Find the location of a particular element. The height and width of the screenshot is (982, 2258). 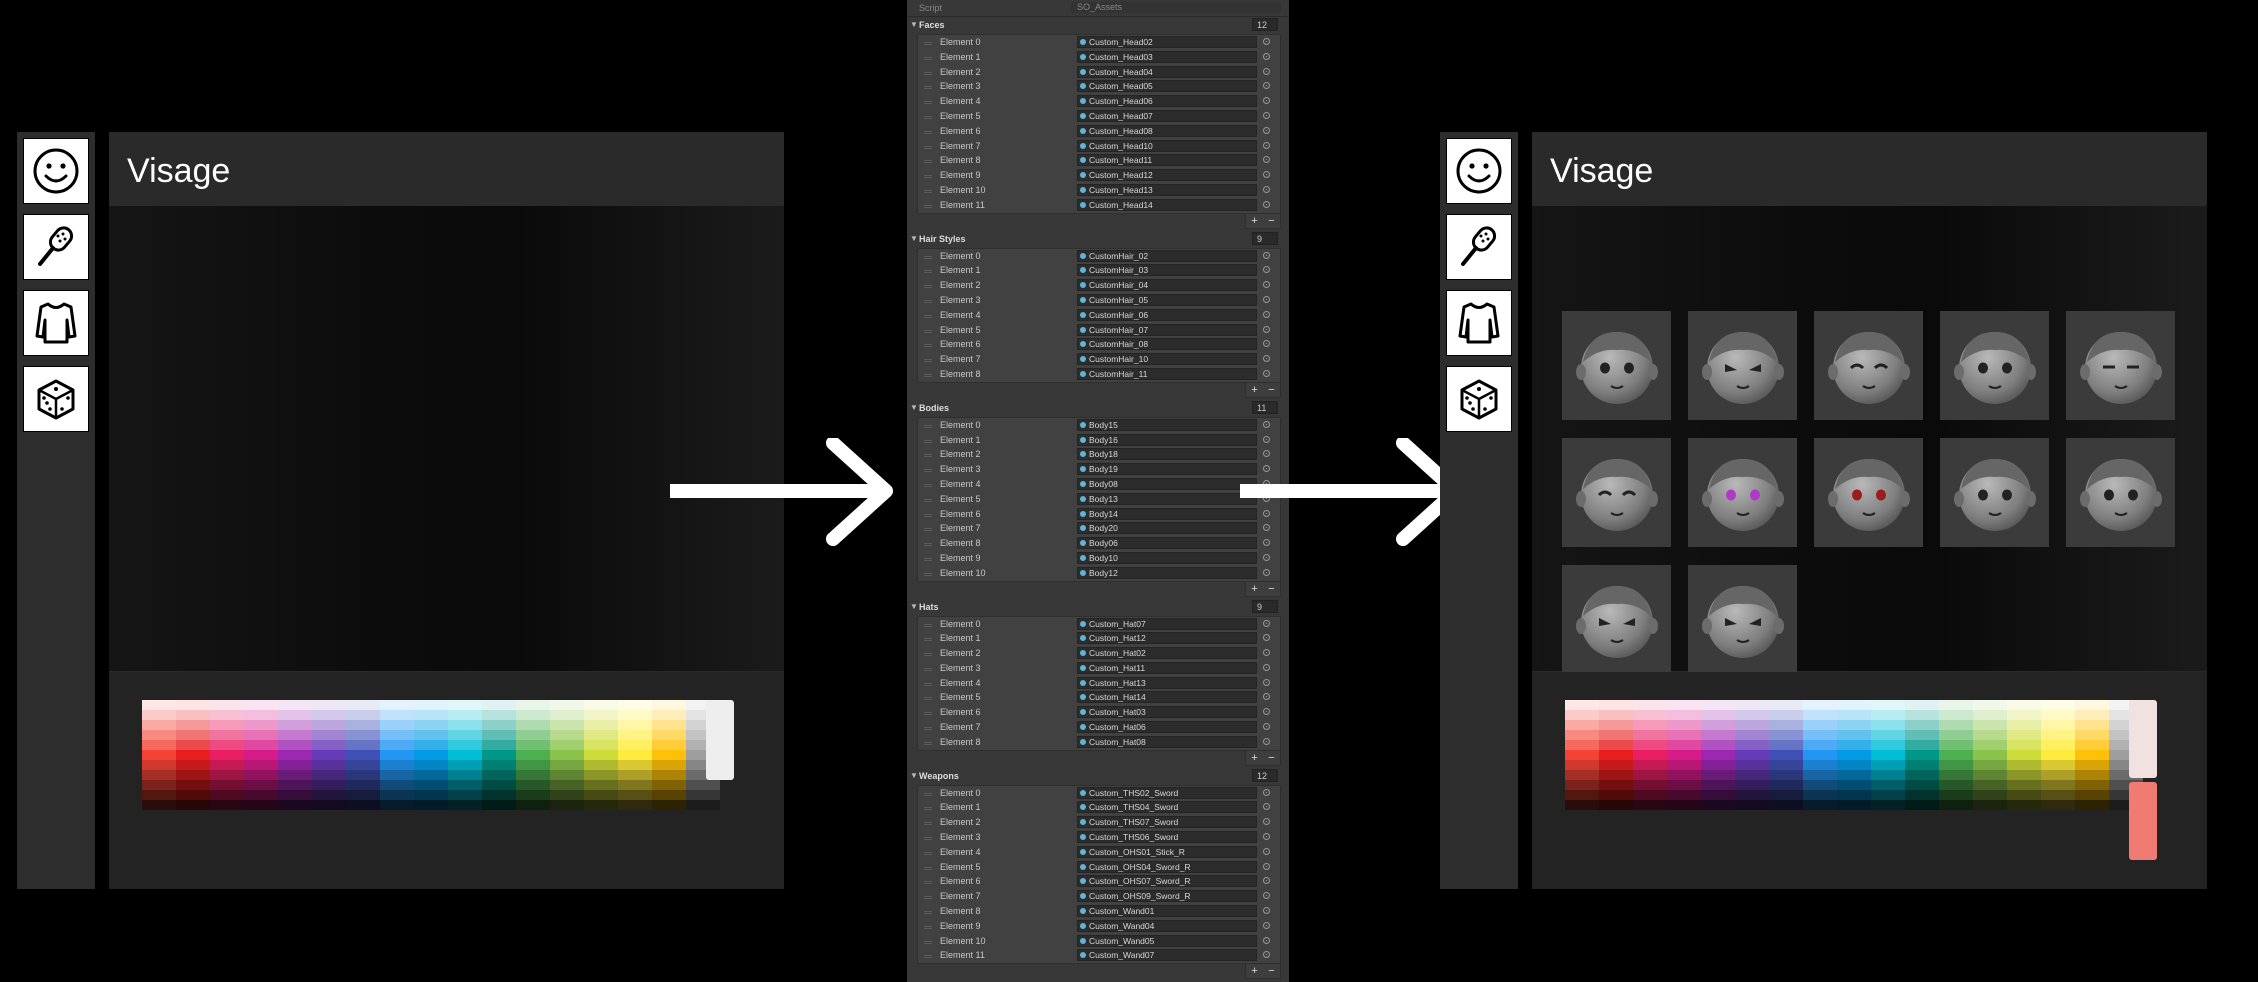

object-field: Custom_Head07 is located at coordinates (1167, 115).